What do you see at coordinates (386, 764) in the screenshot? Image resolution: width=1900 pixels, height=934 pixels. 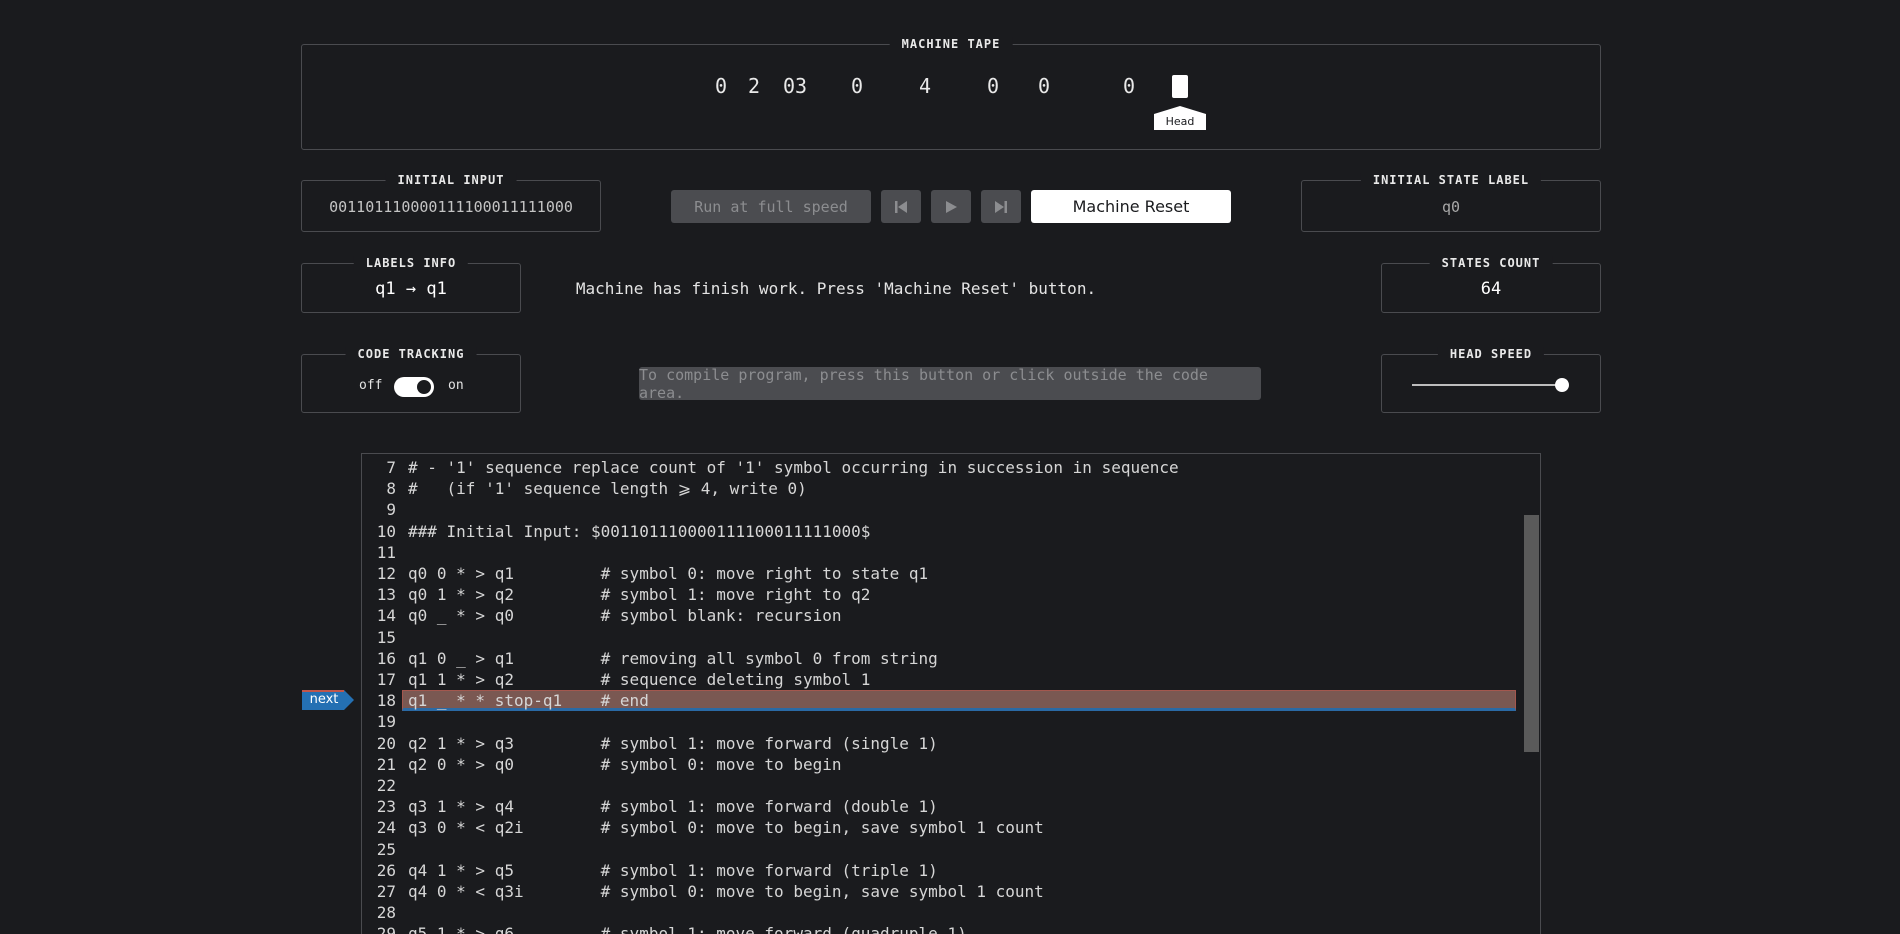 I see `line-number: 21` at bounding box center [386, 764].